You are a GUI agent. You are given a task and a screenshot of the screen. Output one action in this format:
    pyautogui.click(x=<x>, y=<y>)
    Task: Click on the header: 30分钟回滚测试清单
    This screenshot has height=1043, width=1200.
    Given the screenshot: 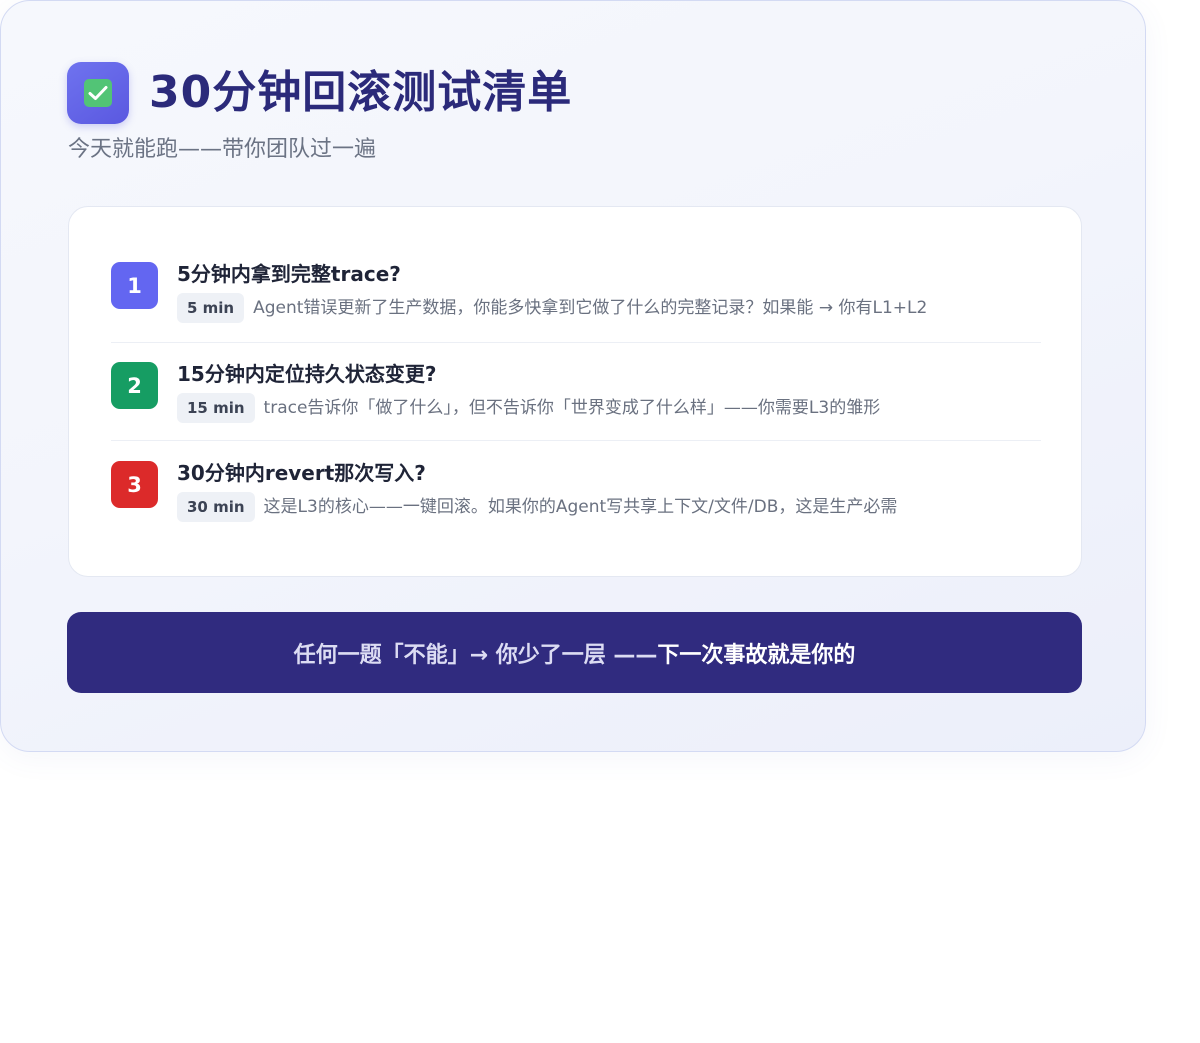 What is the action you would take?
    pyautogui.click(x=319, y=93)
    